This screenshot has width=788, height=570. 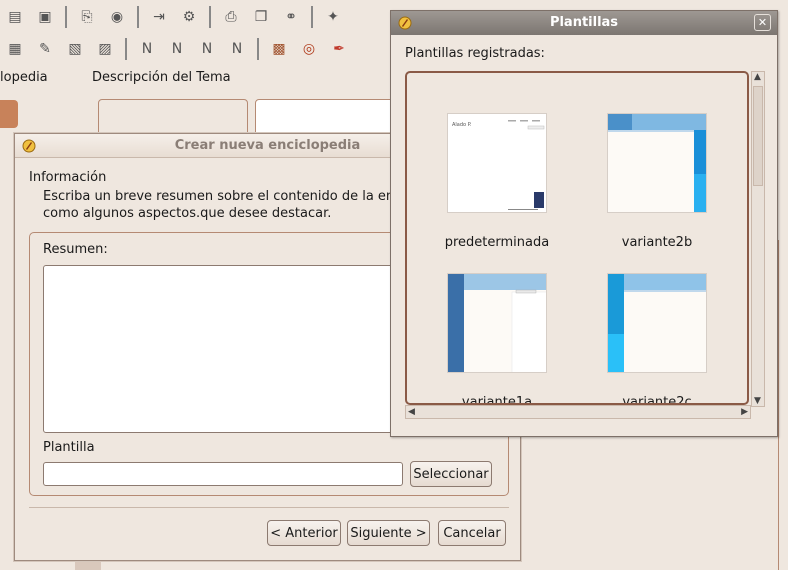 What do you see at coordinates (475, 53) in the screenshot?
I see `registered-label: Plantillas registradas:` at bounding box center [475, 53].